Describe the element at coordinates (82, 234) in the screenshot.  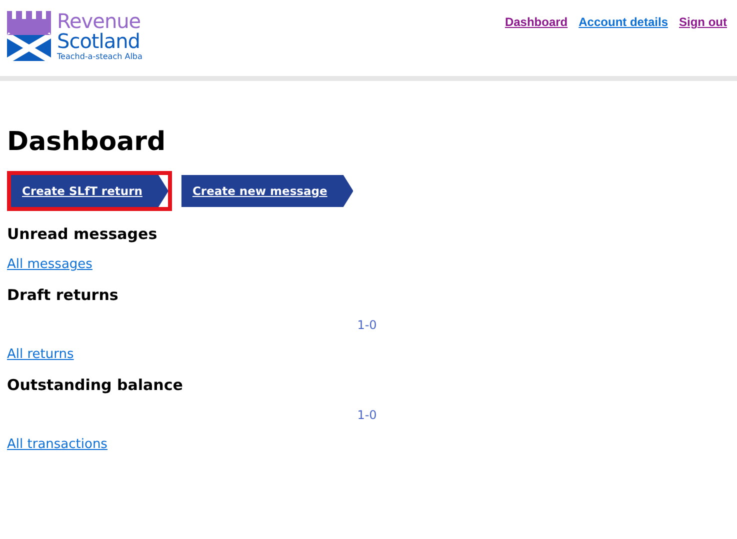
I see `section-heading: Unread messages` at that location.